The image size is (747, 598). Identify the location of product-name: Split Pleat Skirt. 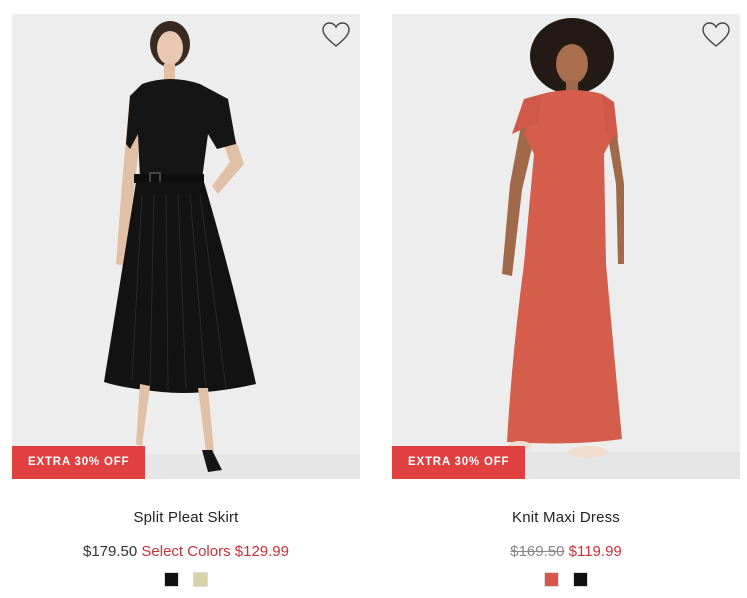
(186, 517).